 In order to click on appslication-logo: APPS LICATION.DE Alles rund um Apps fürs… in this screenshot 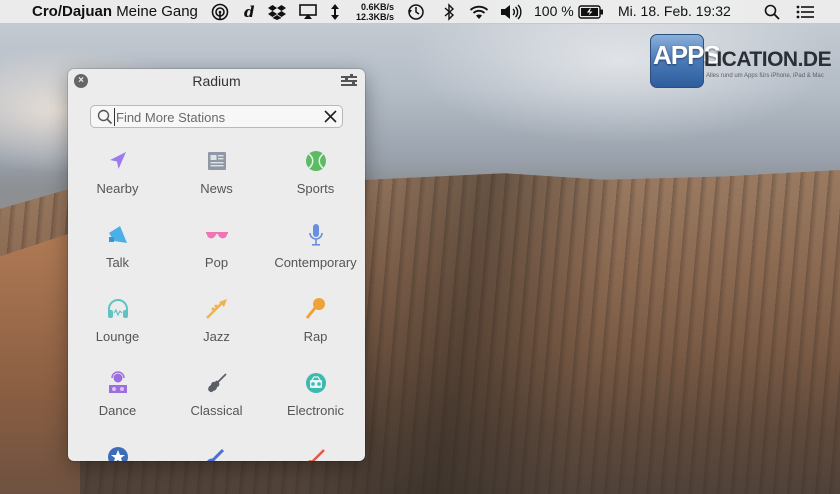, I will do `click(745, 61)`.